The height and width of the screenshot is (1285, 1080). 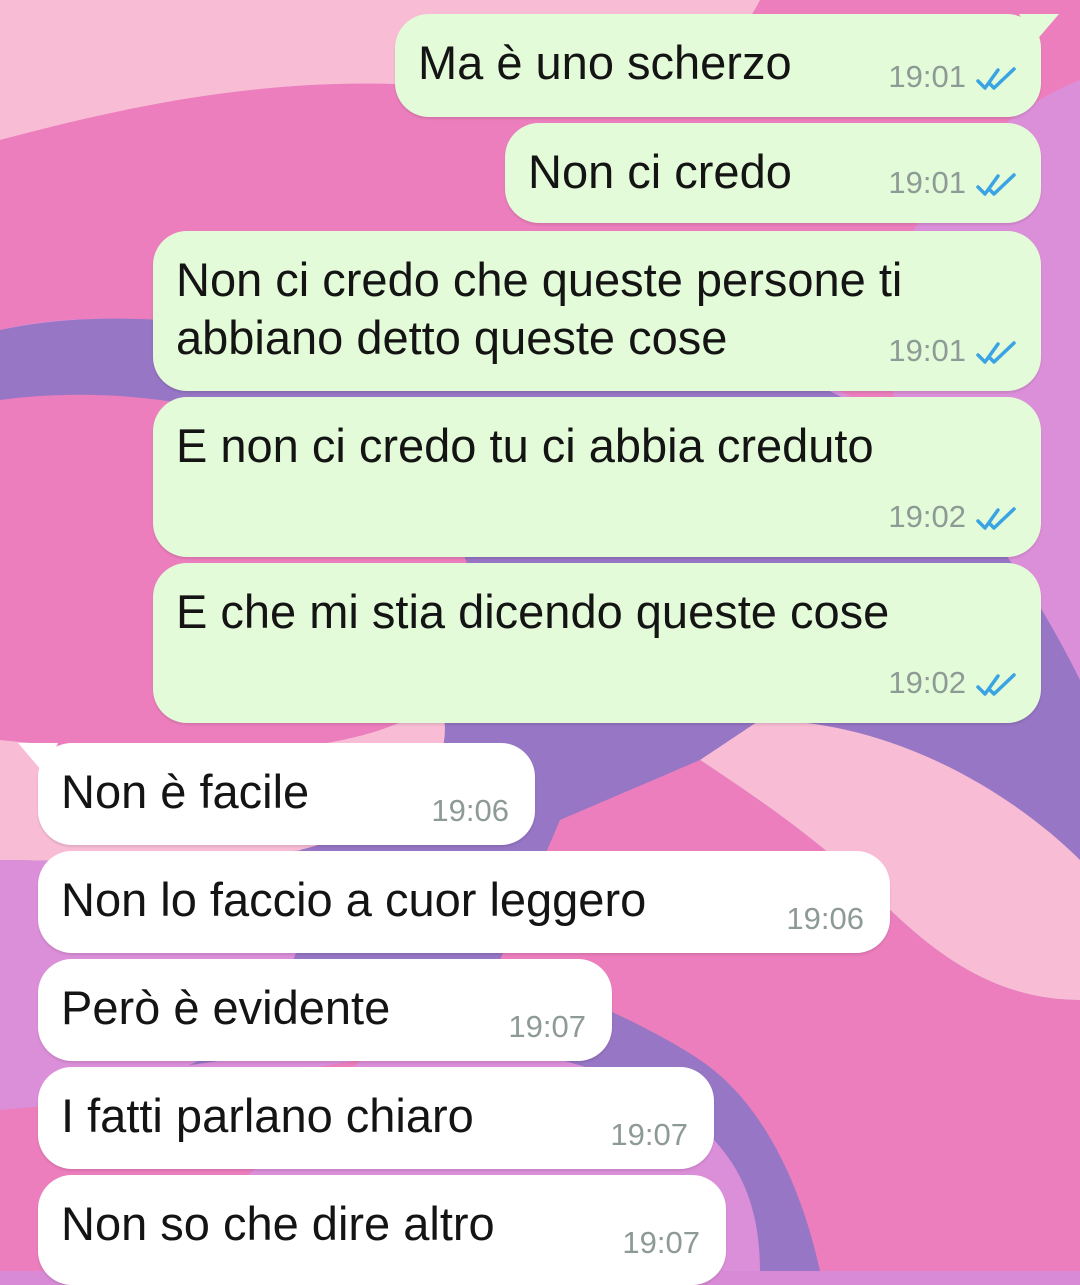 I want to click on message-text: Non so che dire altro, so click(x=278, y=1223).